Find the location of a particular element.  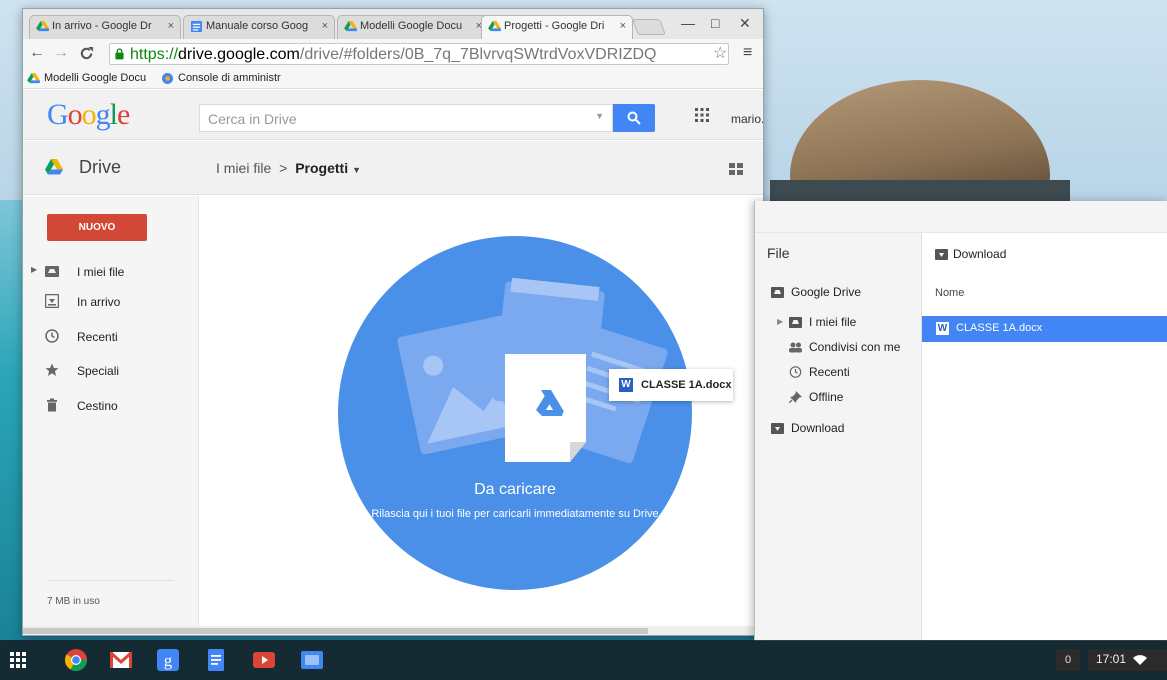

trash-icon is located at coordinates (52, 405).